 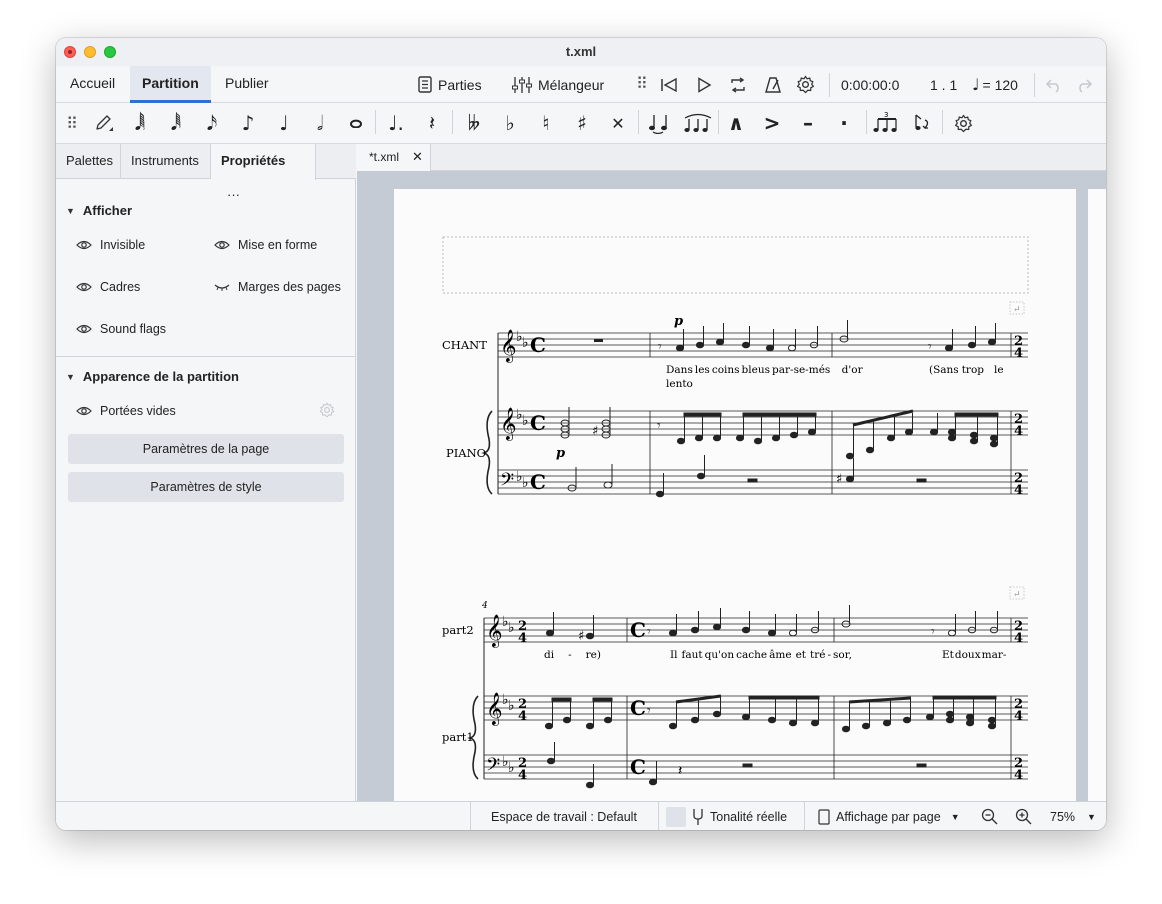 What do you see at coordinates (474, 123) in the screenshot?
I see `double-flat-button: 𝄫` at bounding box center [474, 123].